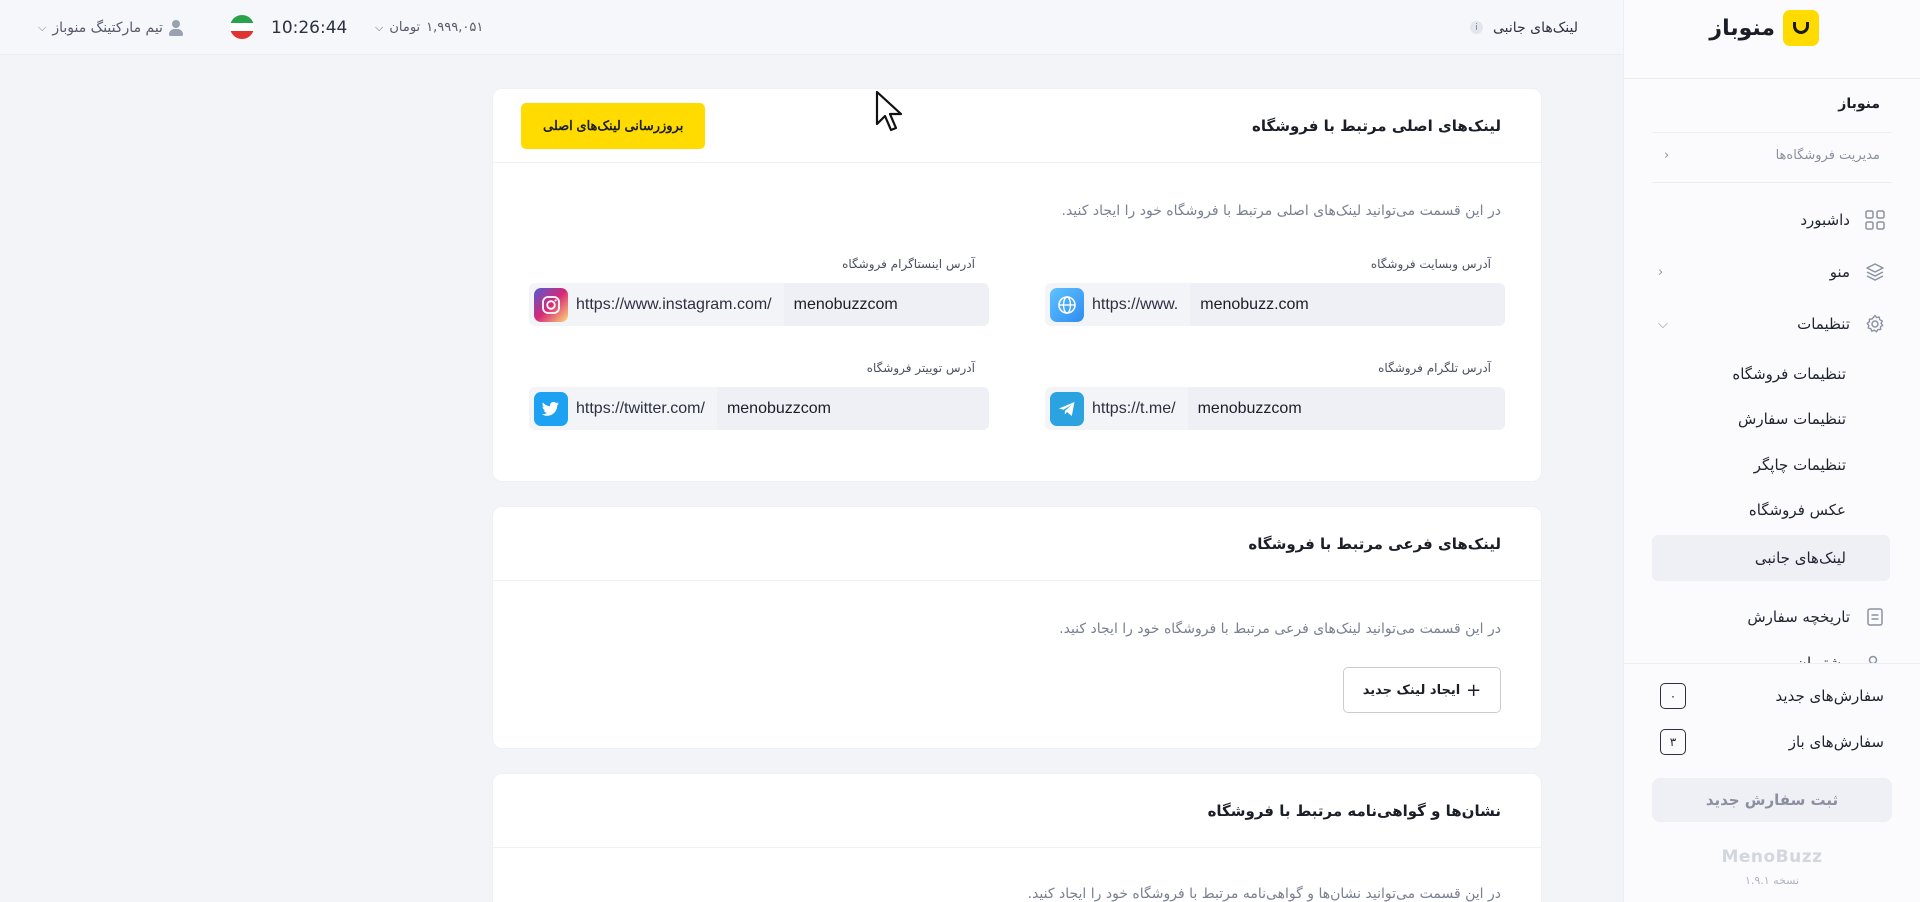  Describe the element at coordinates (1772, 742) in the screenshot. I see `open-orders-row: سفارش‌های باز ۳` at that location.